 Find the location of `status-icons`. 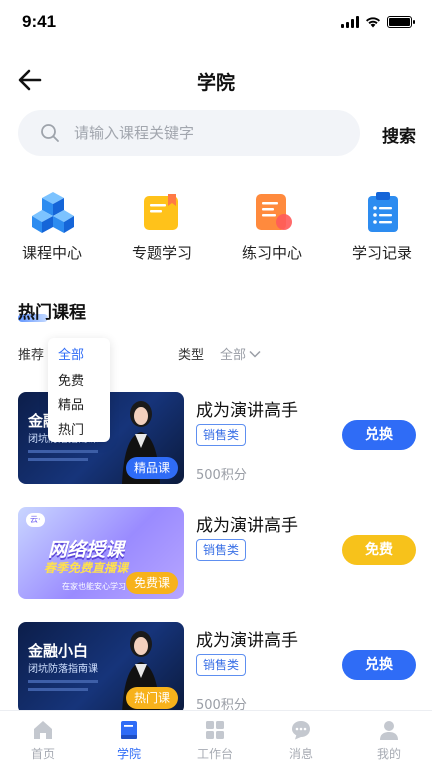

status-icons is located at coordinates (378, 22).